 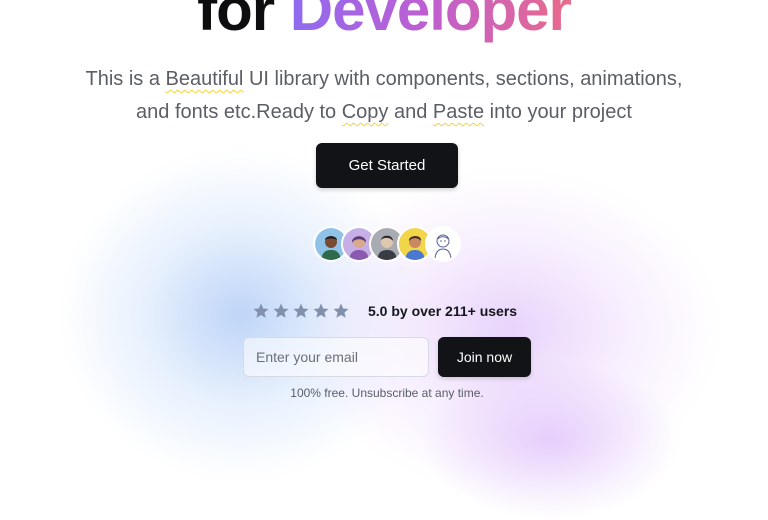 What do you see at coordinates (458, 112) in the screenshot?
I see `subtitle-highlight-paste: Paste` at bounding box center [458, 112].